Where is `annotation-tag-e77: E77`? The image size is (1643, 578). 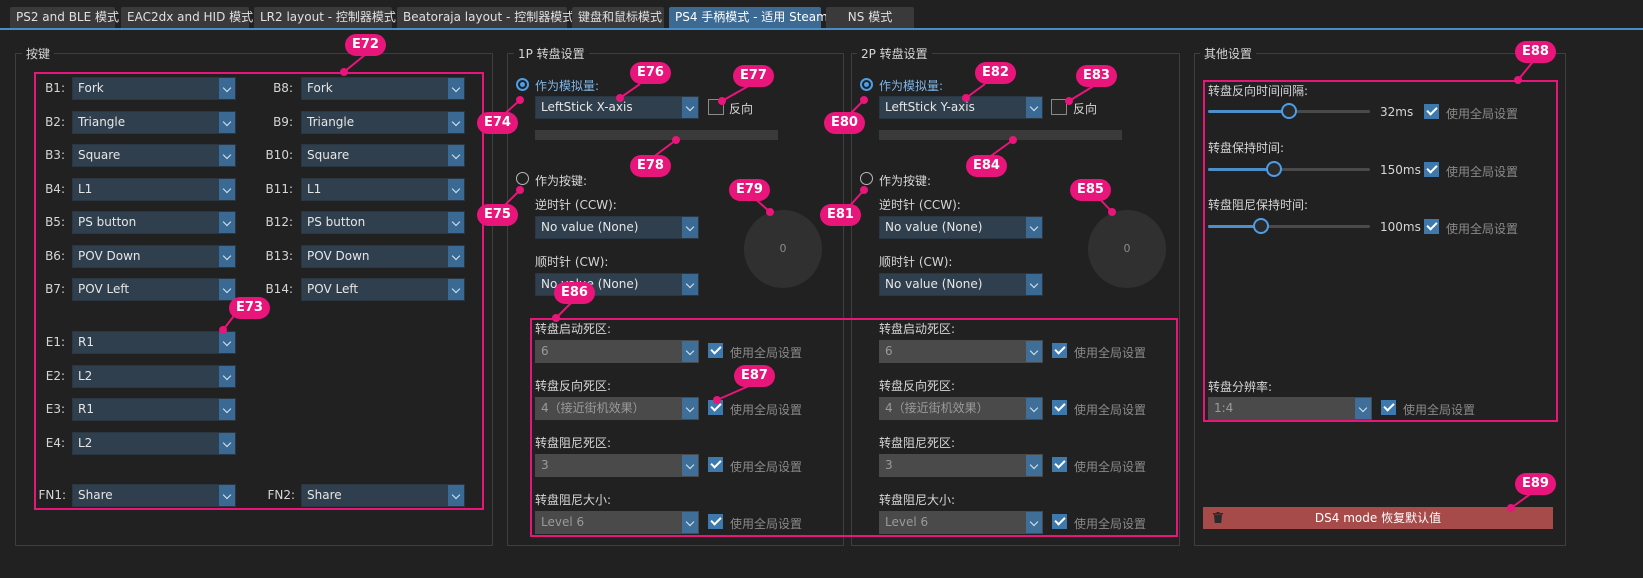
annotation-tag-e77: E77 is located at coordinates (753, 76).